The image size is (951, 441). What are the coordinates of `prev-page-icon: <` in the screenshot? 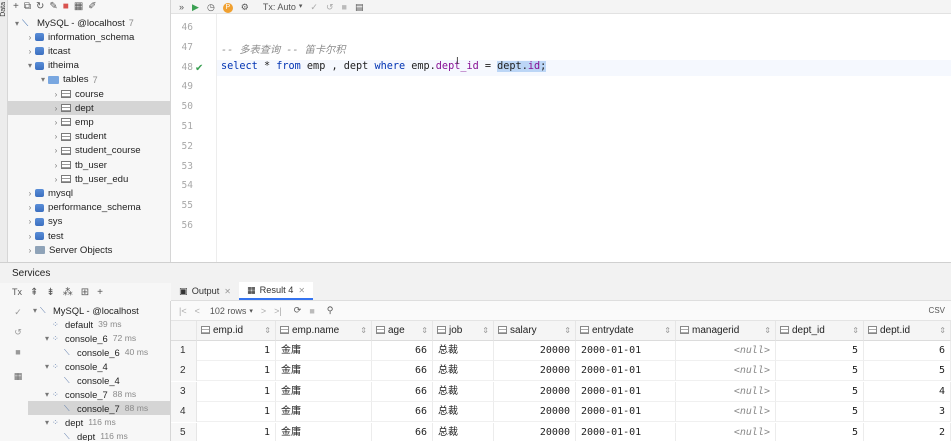 It's located at (197, 311).